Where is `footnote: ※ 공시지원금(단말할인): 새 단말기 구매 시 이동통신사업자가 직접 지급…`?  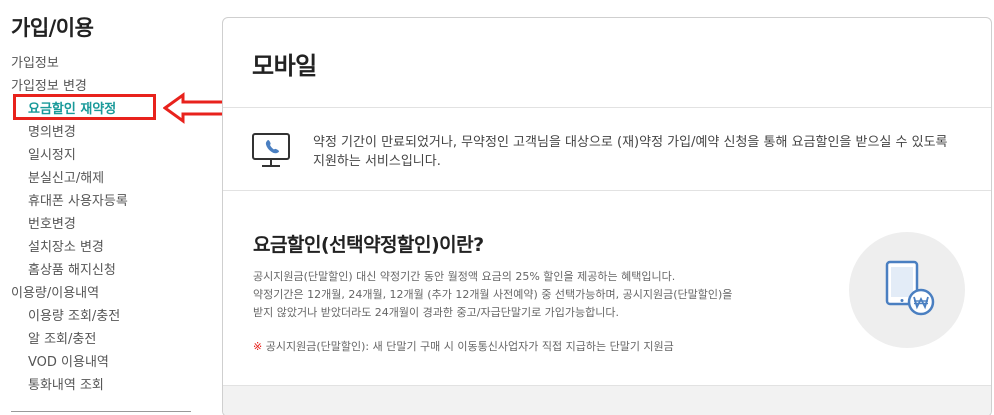
footnote: ※ 공시지원금(단말할인): 새 단말기 구매 시 이동통신사업자가 직접 지급… is located at coordinates (463, 346).